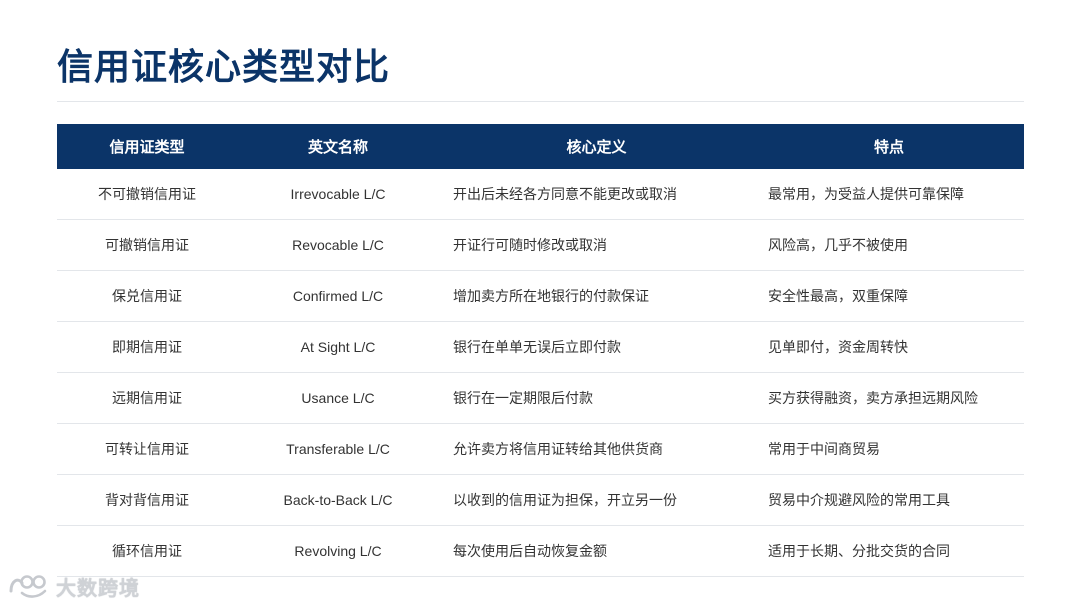 The width and height of the screenshot is (1080, 607). Describe the element at coordinates (596, 245) in the screenshot. I see `cell-definition: 开证行可随时修改或取消` at that location.